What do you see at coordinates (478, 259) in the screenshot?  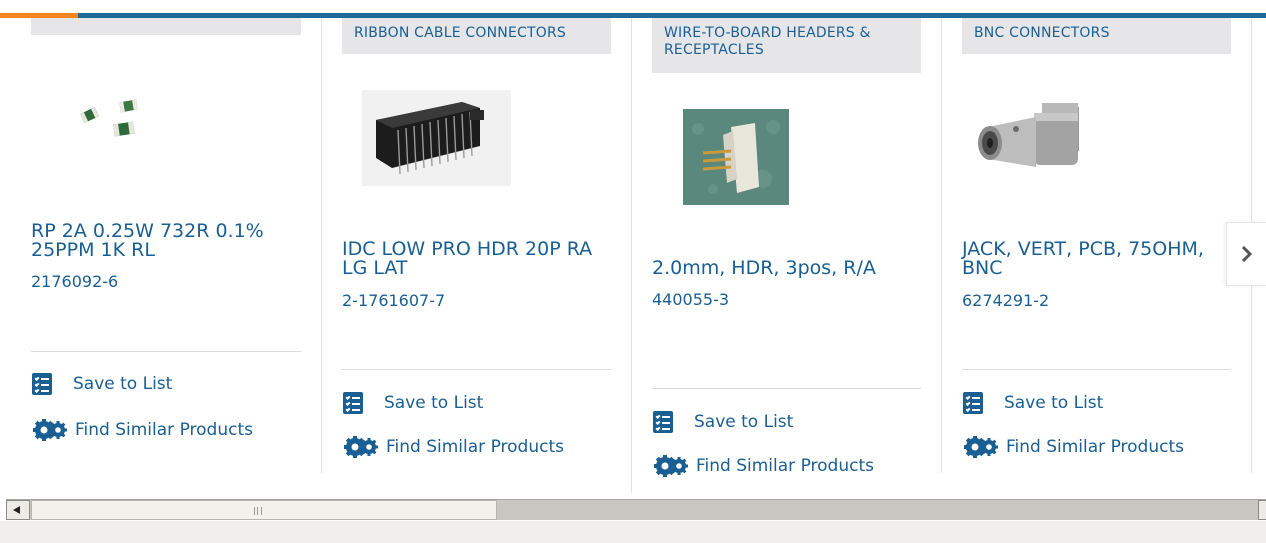 I see `product-title: IDC LOW PRO HDR 20P RA LG LAT` at bounding box center [478, 259].